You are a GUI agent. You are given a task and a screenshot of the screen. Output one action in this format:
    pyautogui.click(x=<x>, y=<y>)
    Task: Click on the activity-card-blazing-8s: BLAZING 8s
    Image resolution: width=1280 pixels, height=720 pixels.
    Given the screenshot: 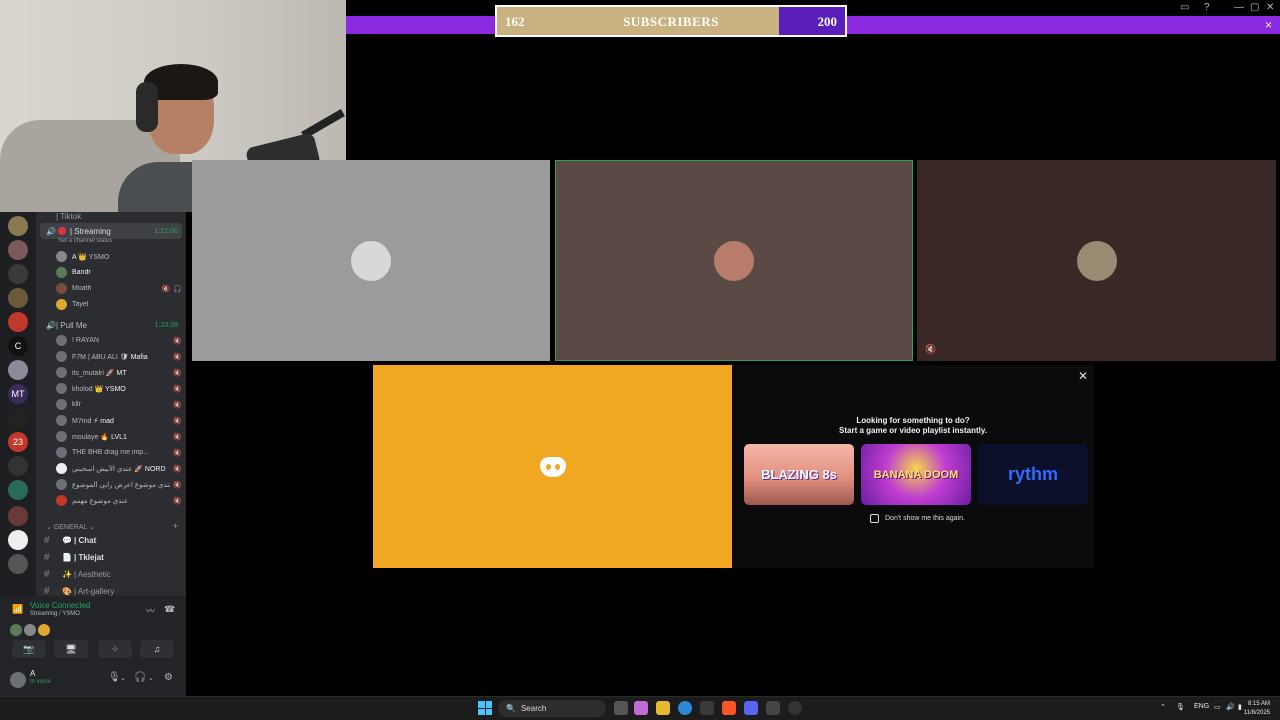 What is the action you would take?
    pyautogui.click(x=799, y=474)
    